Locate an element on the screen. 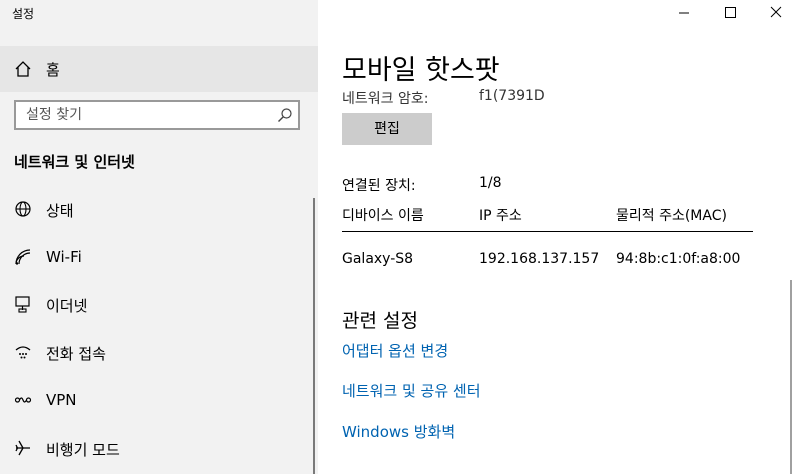  table-cell: 192.168.137.157 is located at coordinates (539, 259).